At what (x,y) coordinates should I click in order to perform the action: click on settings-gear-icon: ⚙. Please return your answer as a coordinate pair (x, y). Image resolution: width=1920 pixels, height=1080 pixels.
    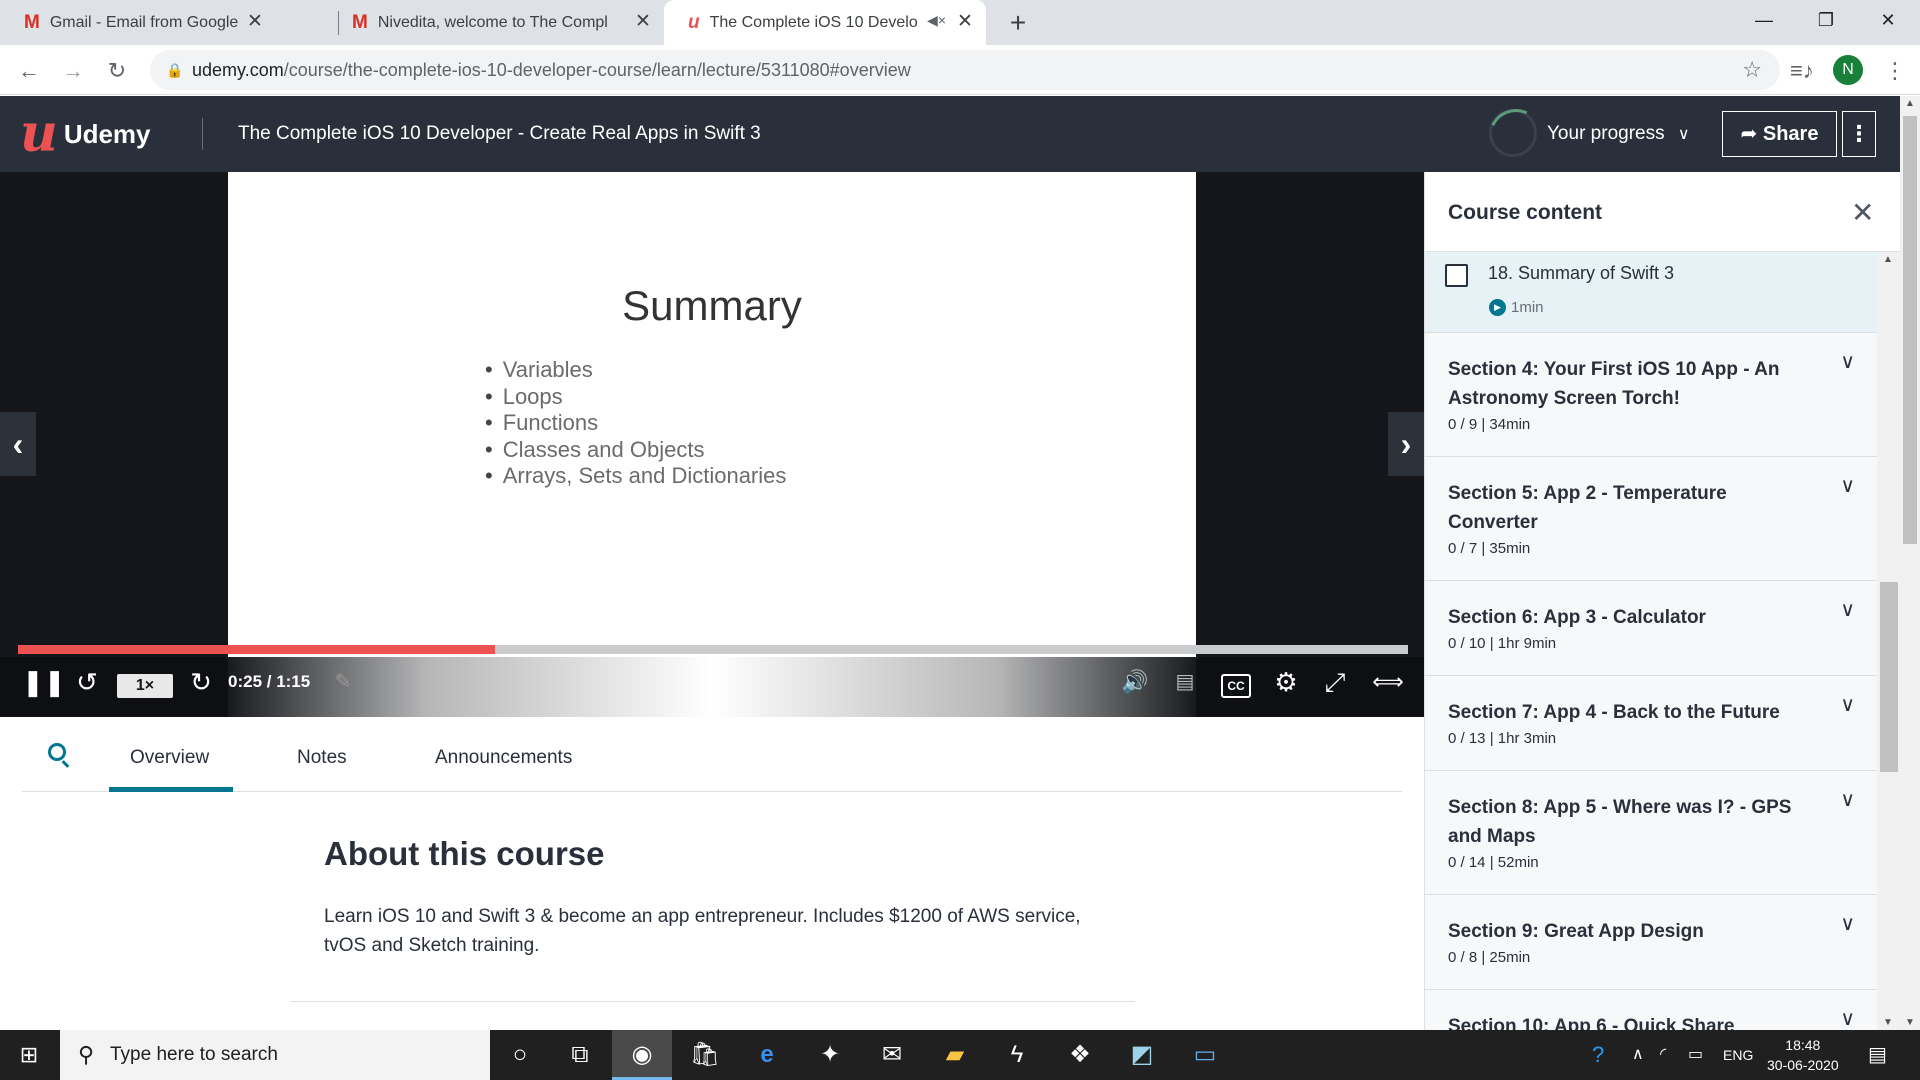
    Looking at the image, I should click on (1286, 682).